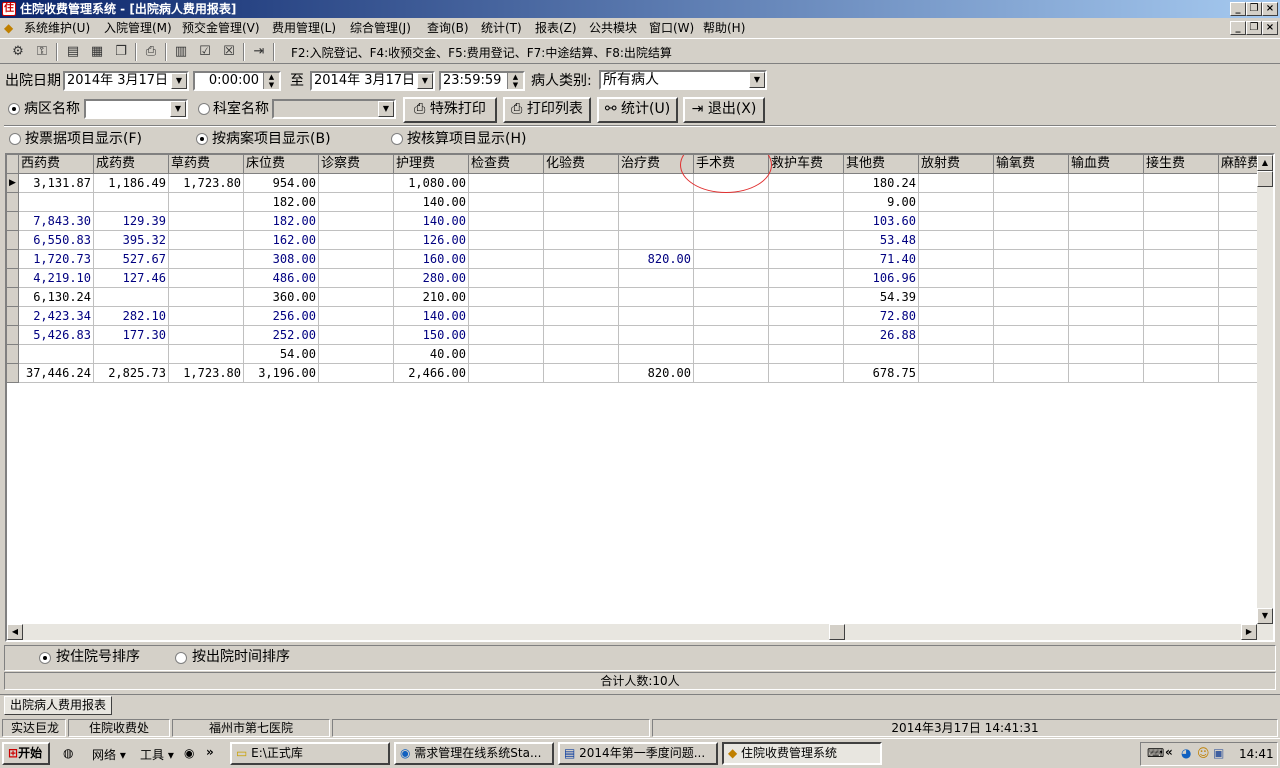  What do you see at coordinates (281, 183) in the screenshot?
I see `table-cell: 954.00` at bounding box center [281, 183].